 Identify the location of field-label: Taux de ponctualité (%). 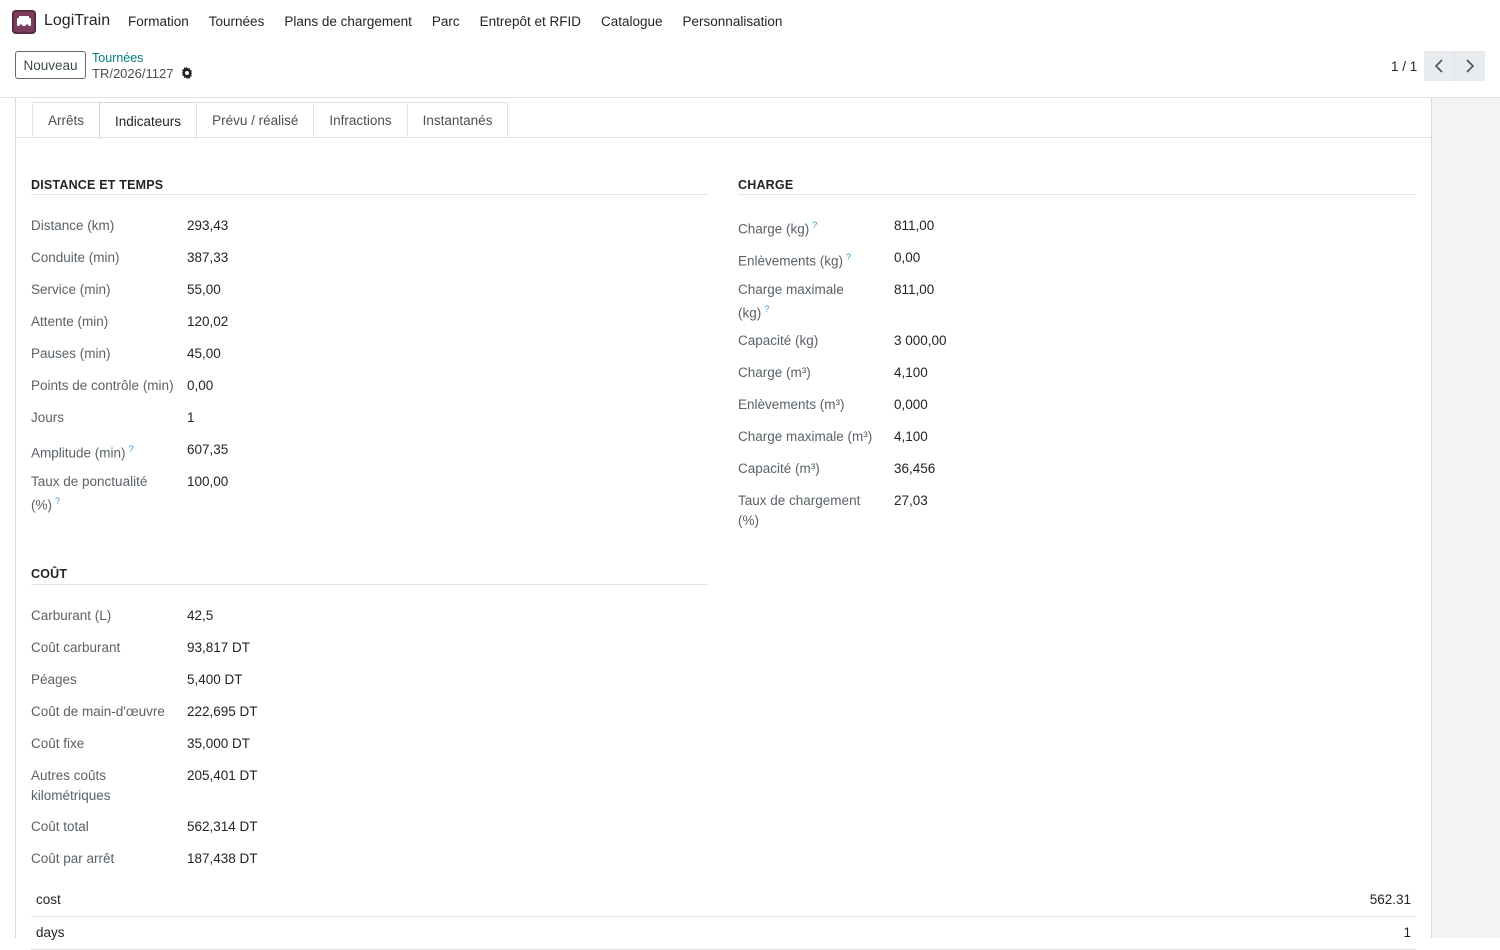
(89, 493).